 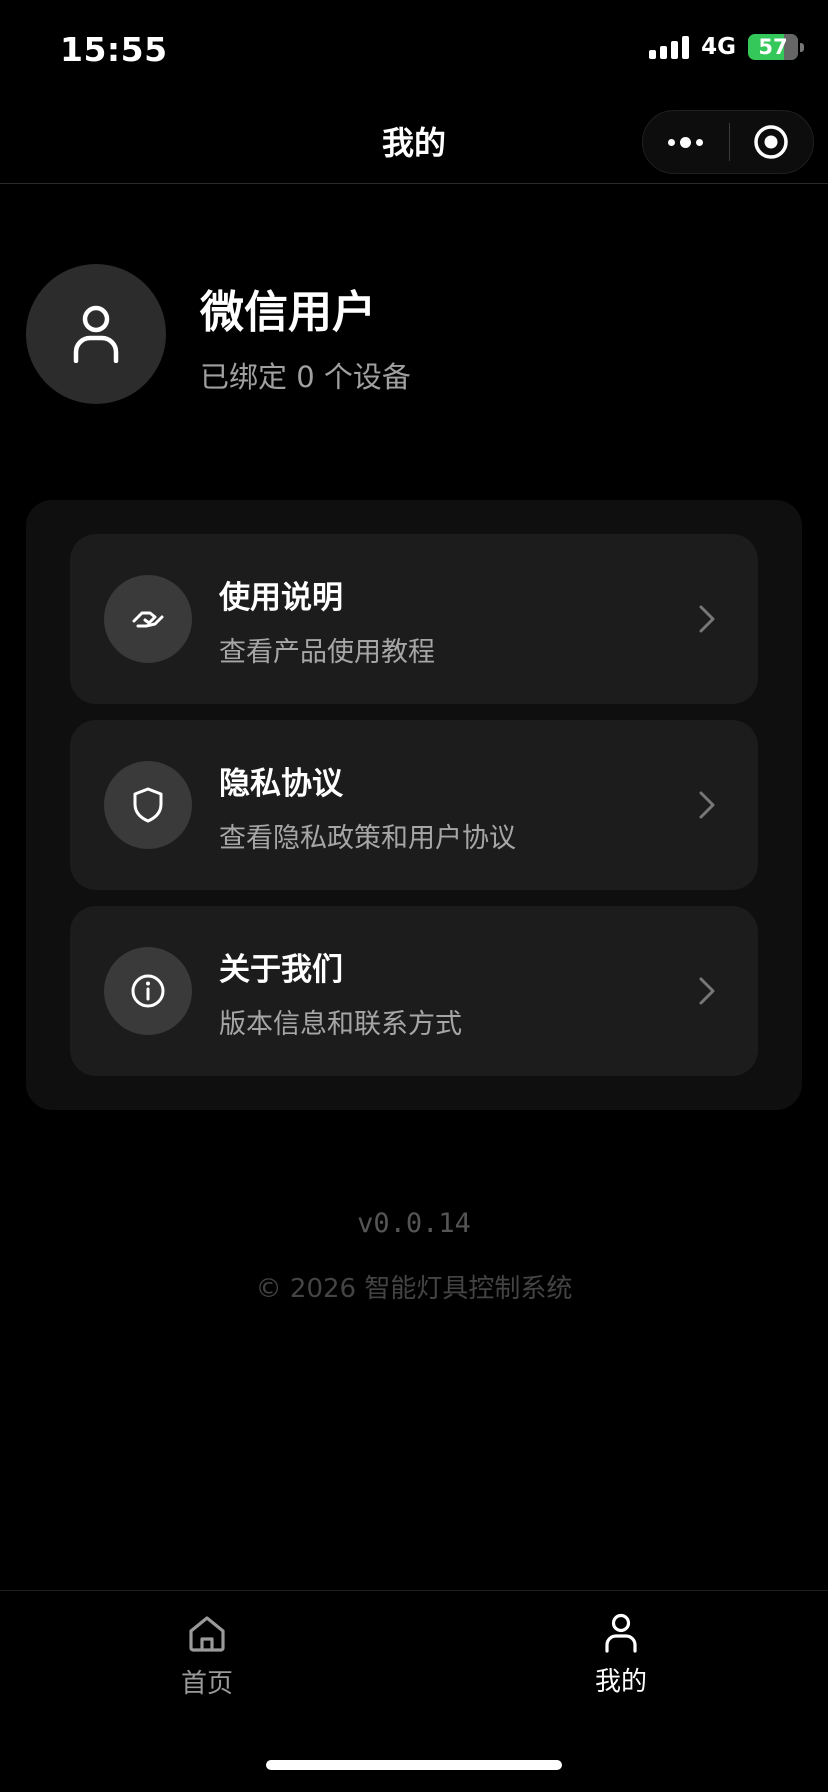 I want to click on copyright-text: © 2026 智能灯具控制系统, so click(x=414, y=1289).